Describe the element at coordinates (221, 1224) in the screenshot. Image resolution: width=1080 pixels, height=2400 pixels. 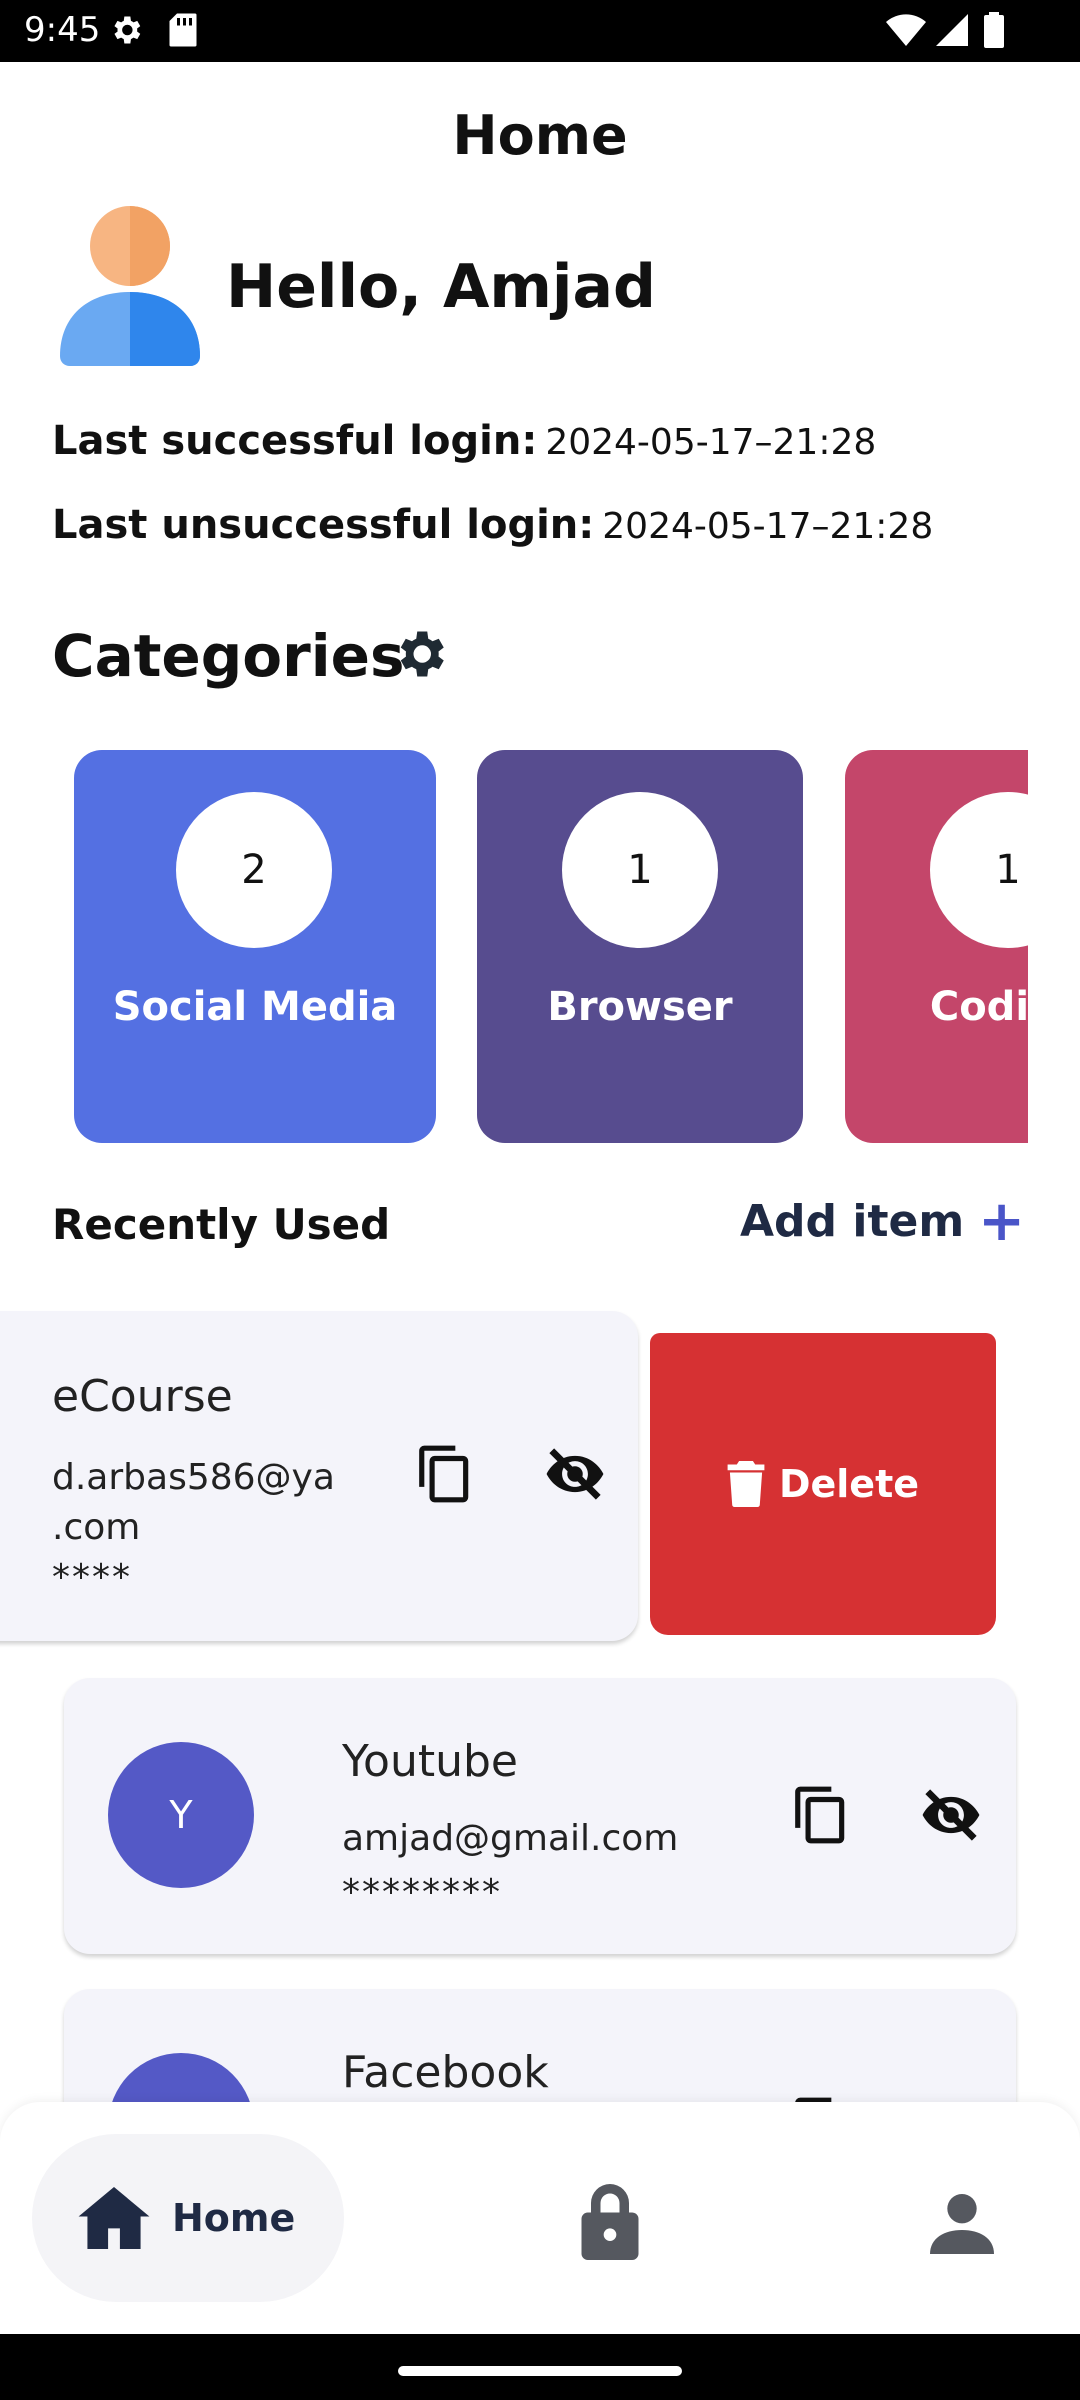
I see `recently-used-heading: Recently Used` at that location.